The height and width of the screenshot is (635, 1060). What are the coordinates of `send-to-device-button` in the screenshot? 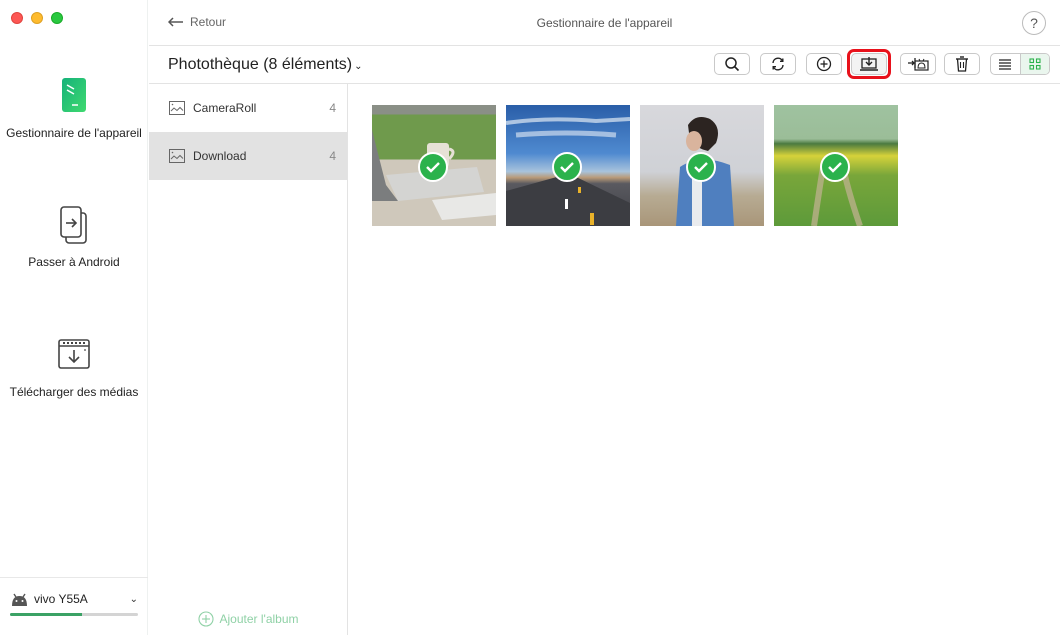 It's located at (918, 64).